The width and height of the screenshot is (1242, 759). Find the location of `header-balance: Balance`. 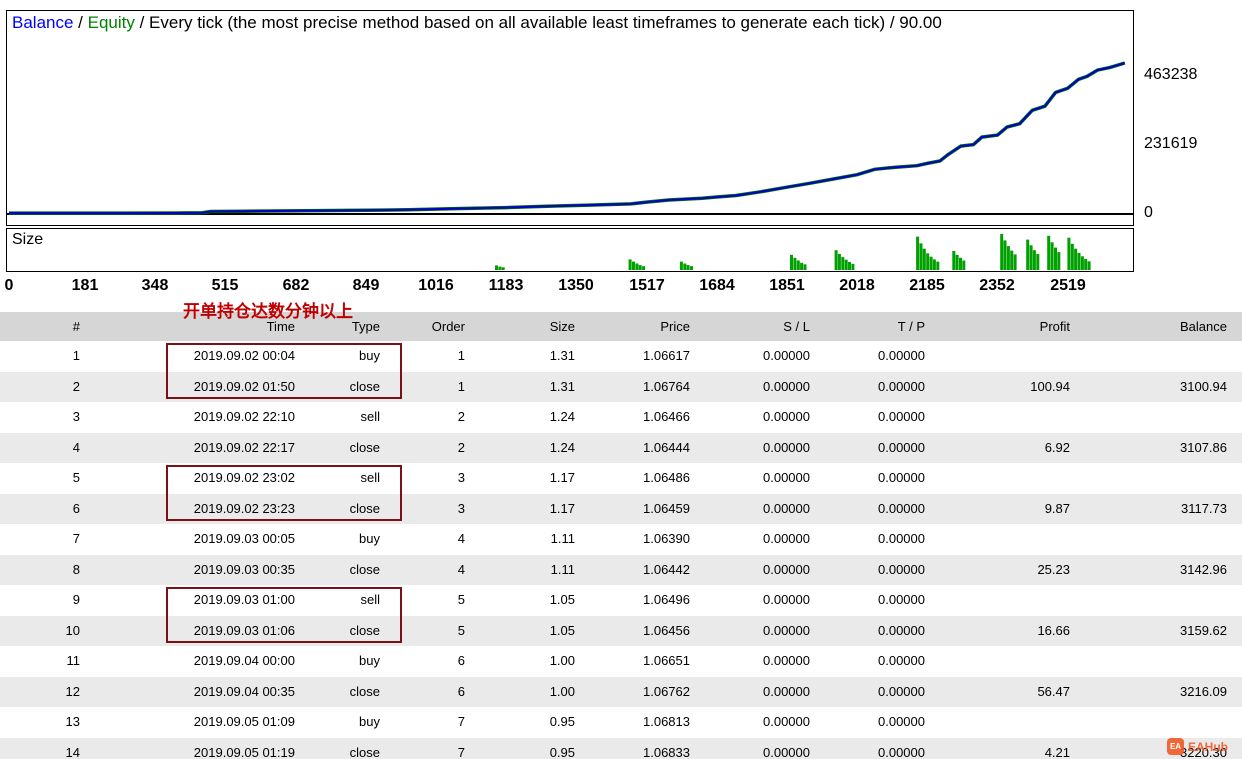

header-balance: Balance is located at coordinates (1203, 326).